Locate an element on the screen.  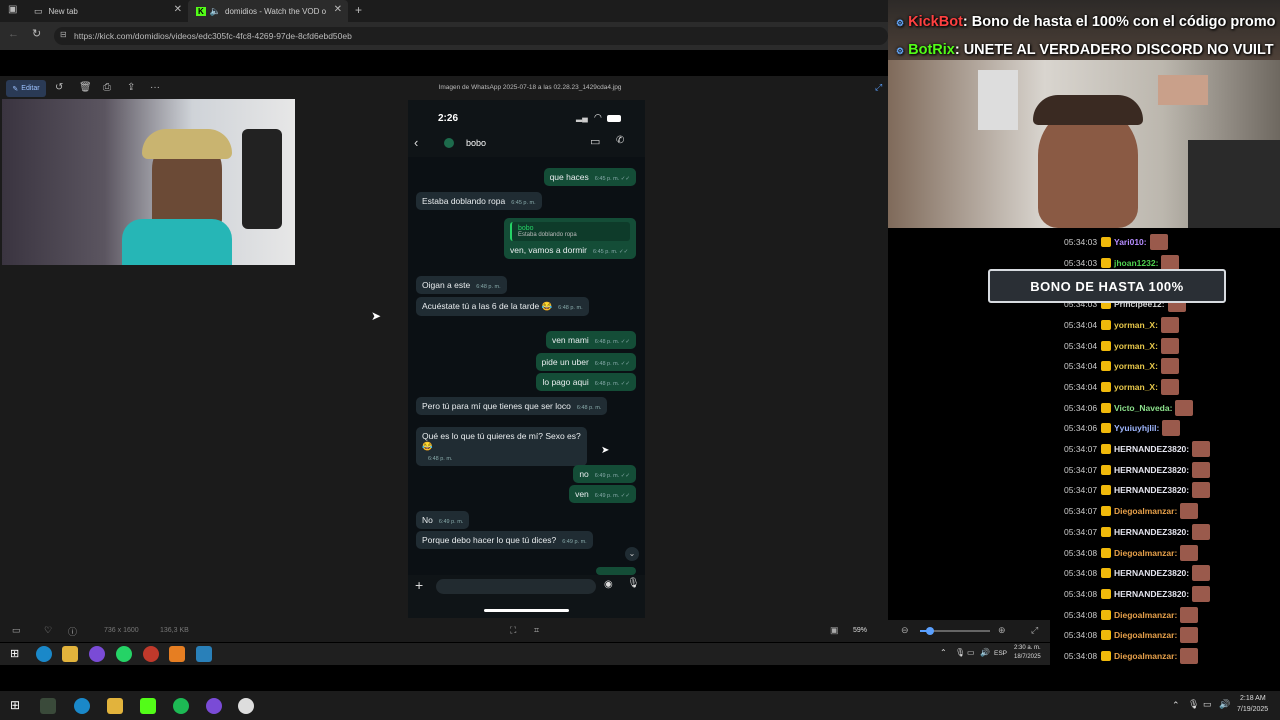
fullscreen-icon: ⤢ is located at coordinates (1034, 630).